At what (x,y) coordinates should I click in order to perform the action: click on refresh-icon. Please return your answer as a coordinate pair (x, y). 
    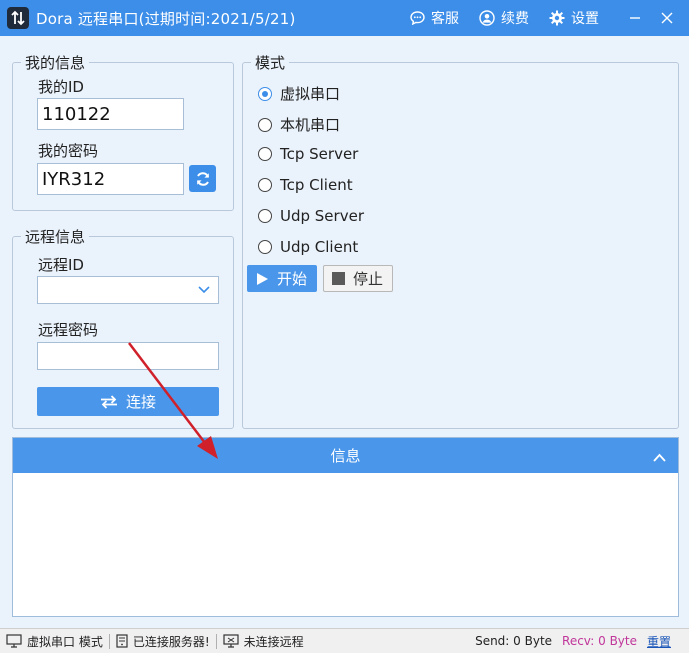
    Looking at the image, I should click on (202, 178).